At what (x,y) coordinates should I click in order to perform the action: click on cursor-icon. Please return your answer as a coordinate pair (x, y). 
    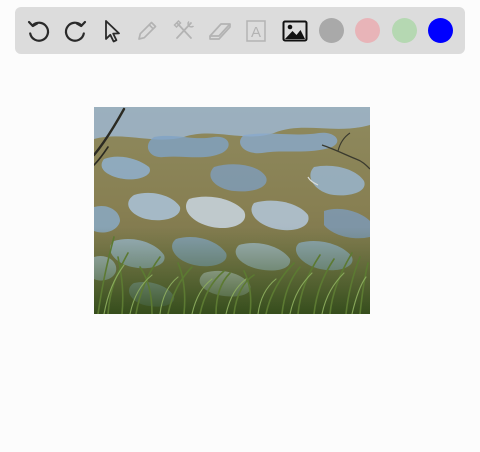
    Looking at the image, I should click on (112, 31).